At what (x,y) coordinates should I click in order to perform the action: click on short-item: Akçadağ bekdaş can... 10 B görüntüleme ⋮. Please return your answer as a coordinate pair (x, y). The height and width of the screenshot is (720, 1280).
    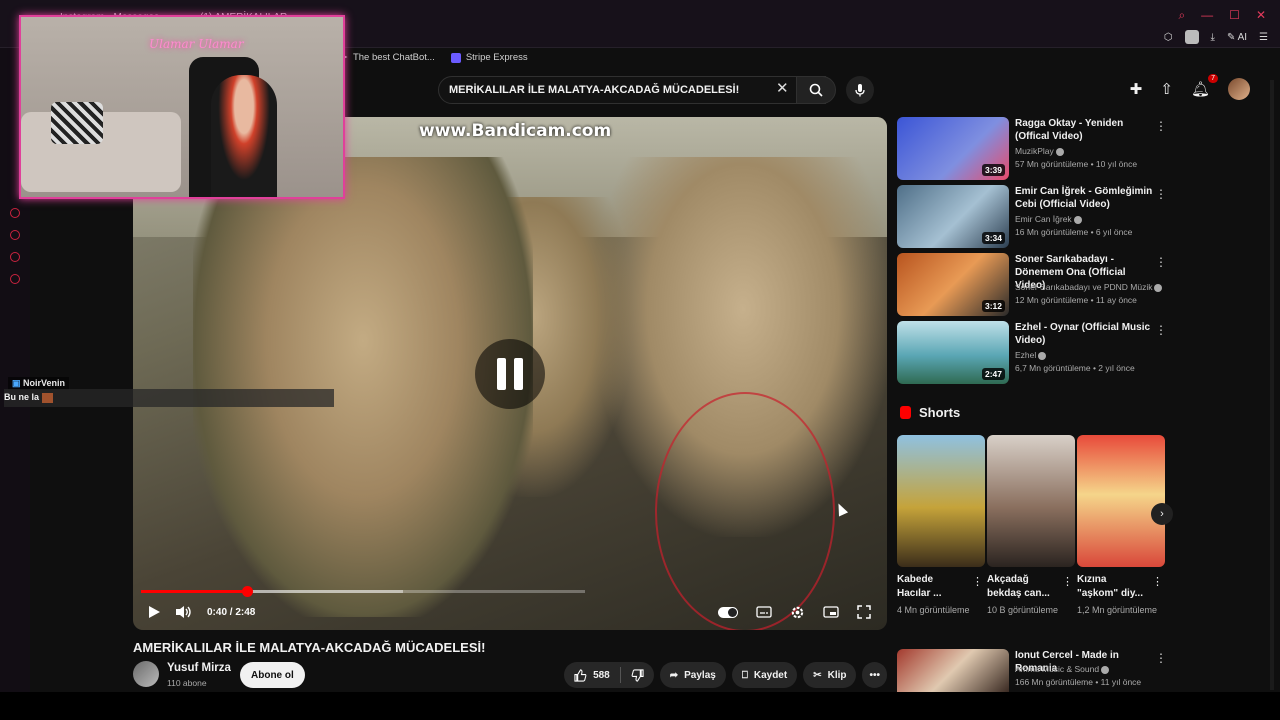
    Looking at the image, I should click on (1031, 526).